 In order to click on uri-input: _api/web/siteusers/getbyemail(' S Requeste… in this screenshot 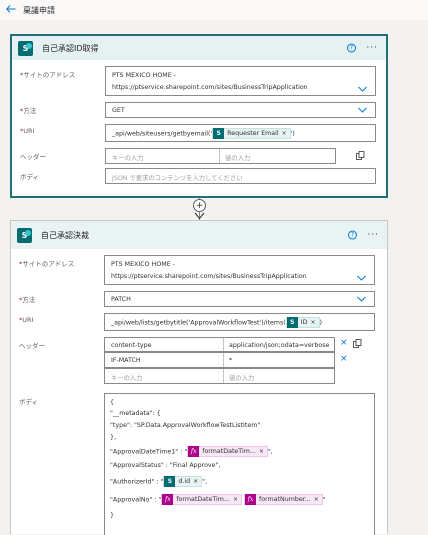, I will do `click(240, 133)`.